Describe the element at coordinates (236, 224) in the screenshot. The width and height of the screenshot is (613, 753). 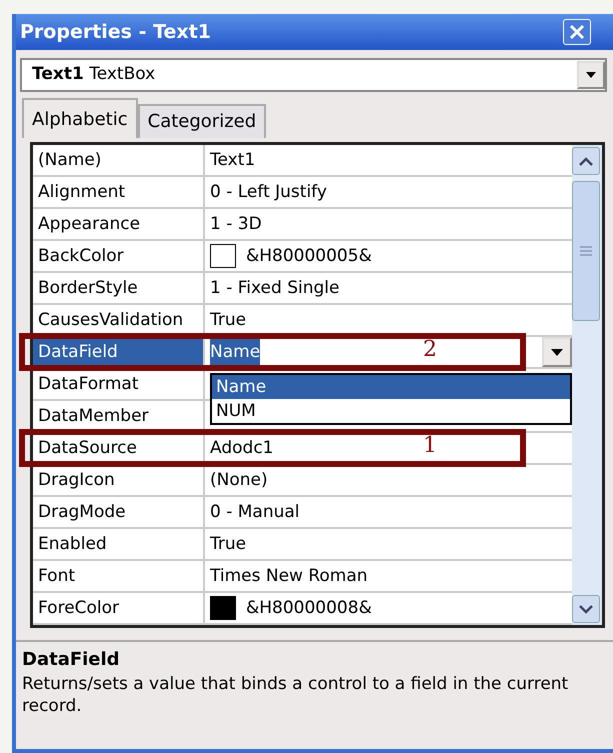
I see `property-value: 1 - 3D` at that location.